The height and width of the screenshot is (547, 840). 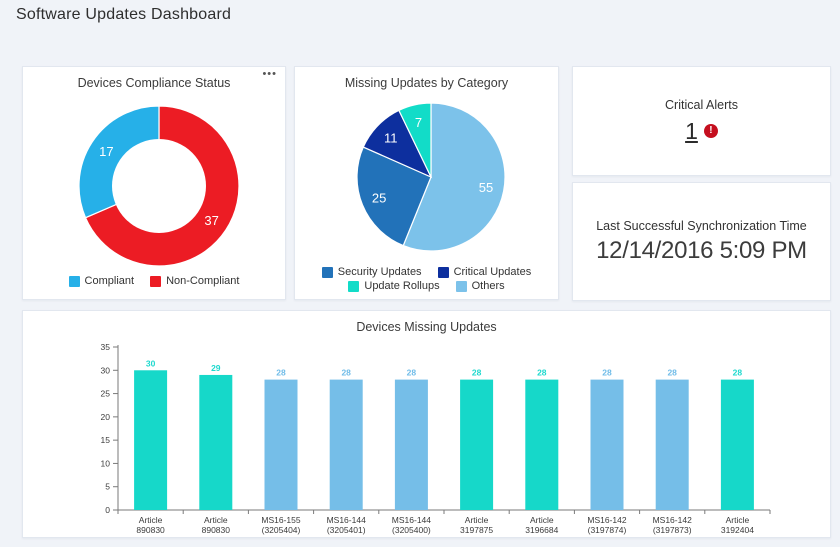 I want to click on x-axis-category-label: (3197873), so click(x=672, y=530).